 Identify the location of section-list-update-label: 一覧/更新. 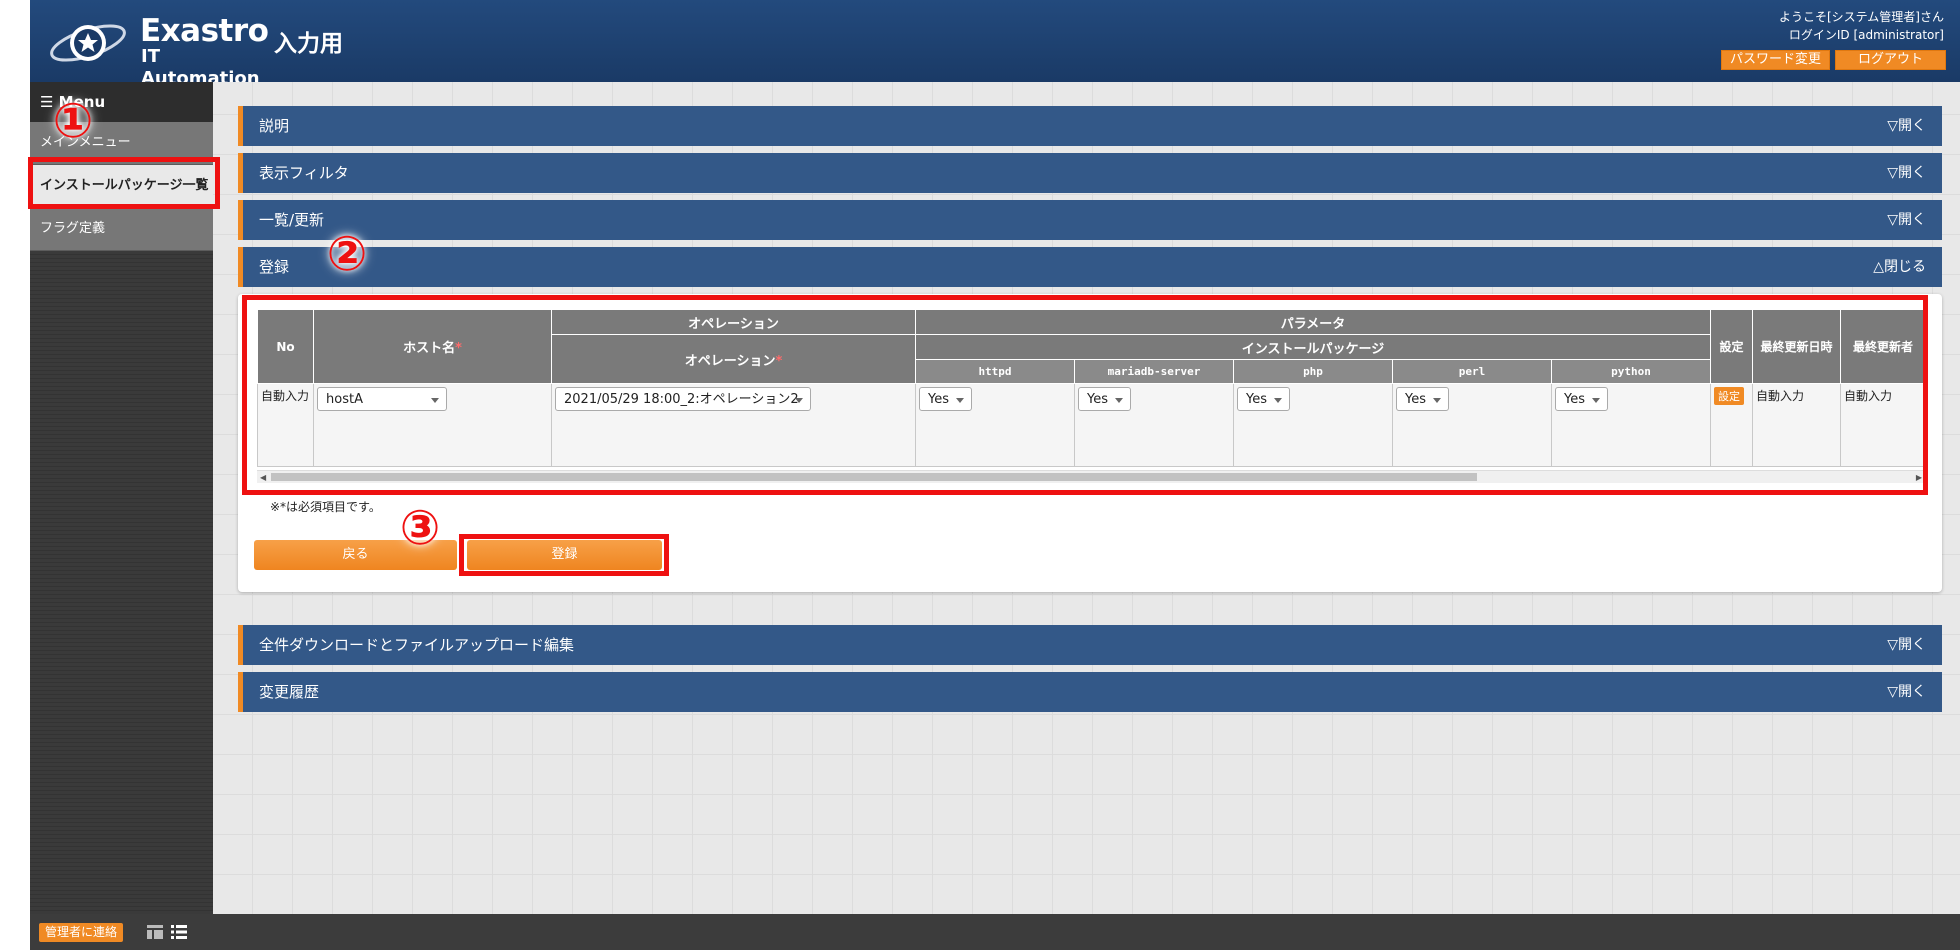
(292, 220).